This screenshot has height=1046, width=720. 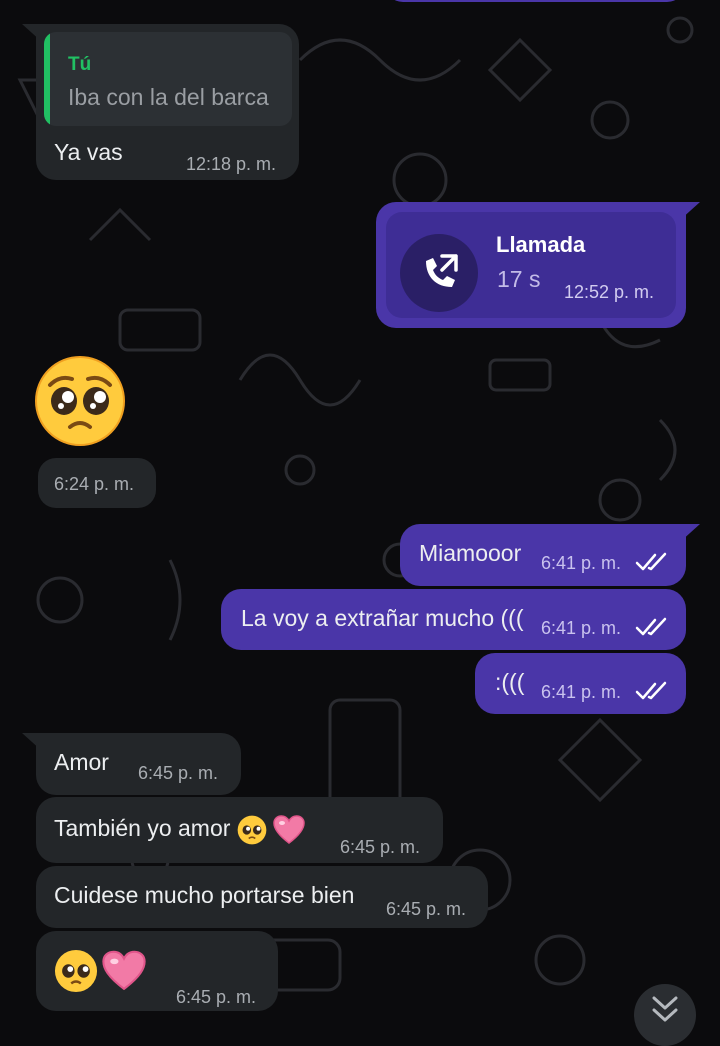 I want to click on quote-author: Tú, so click(x=80, y=64).